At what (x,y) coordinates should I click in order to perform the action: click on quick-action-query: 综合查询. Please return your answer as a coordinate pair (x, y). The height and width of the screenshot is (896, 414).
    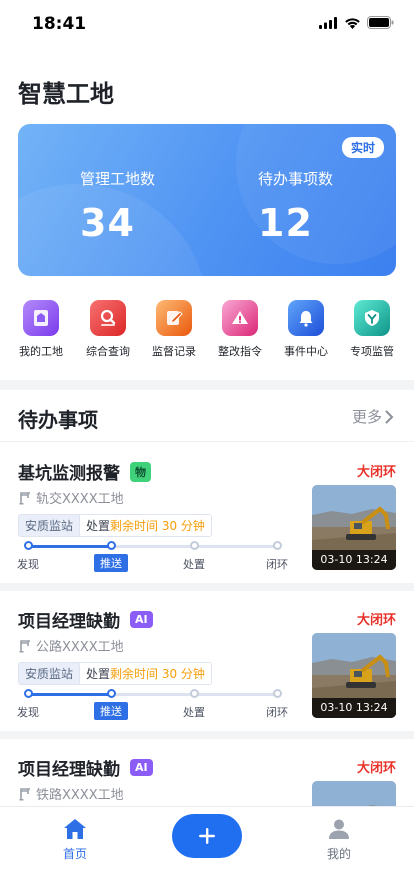
    Looking at the image, I should click on (108, 329).